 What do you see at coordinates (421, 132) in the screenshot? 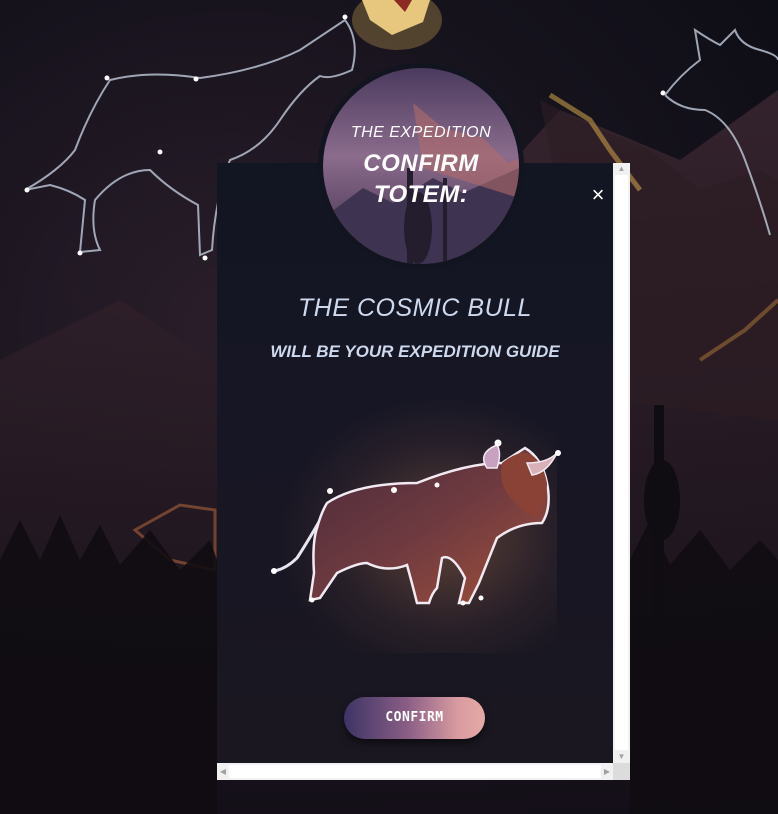
I see `emblem-subtitle: THE EXPEDITION` at bounding box center [421, 132].